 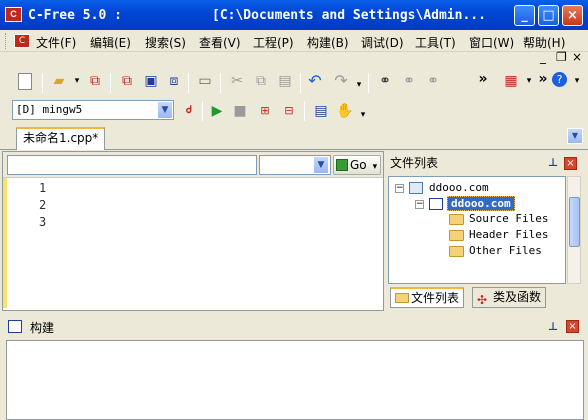 I want to click on find-prev-icon: ⚭, so click(x=433, y=81).